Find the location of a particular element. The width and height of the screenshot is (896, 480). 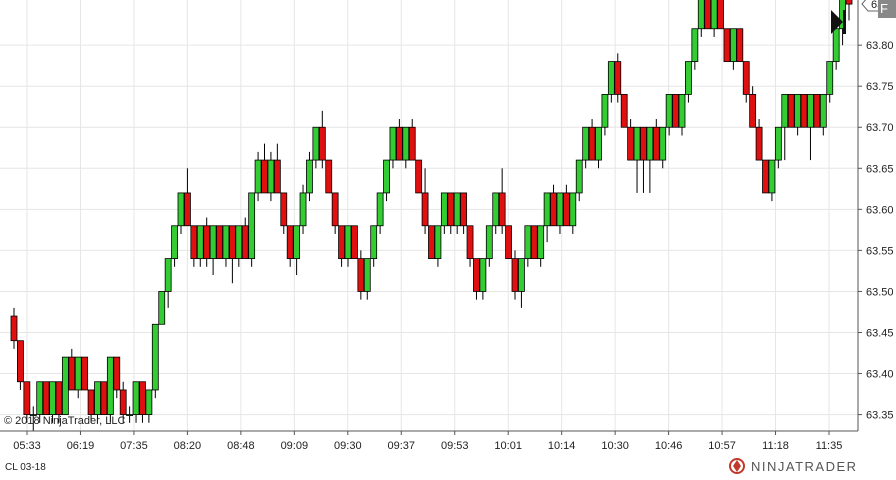

x-tick-label: 08:48 is located at coordinates (241, 446).